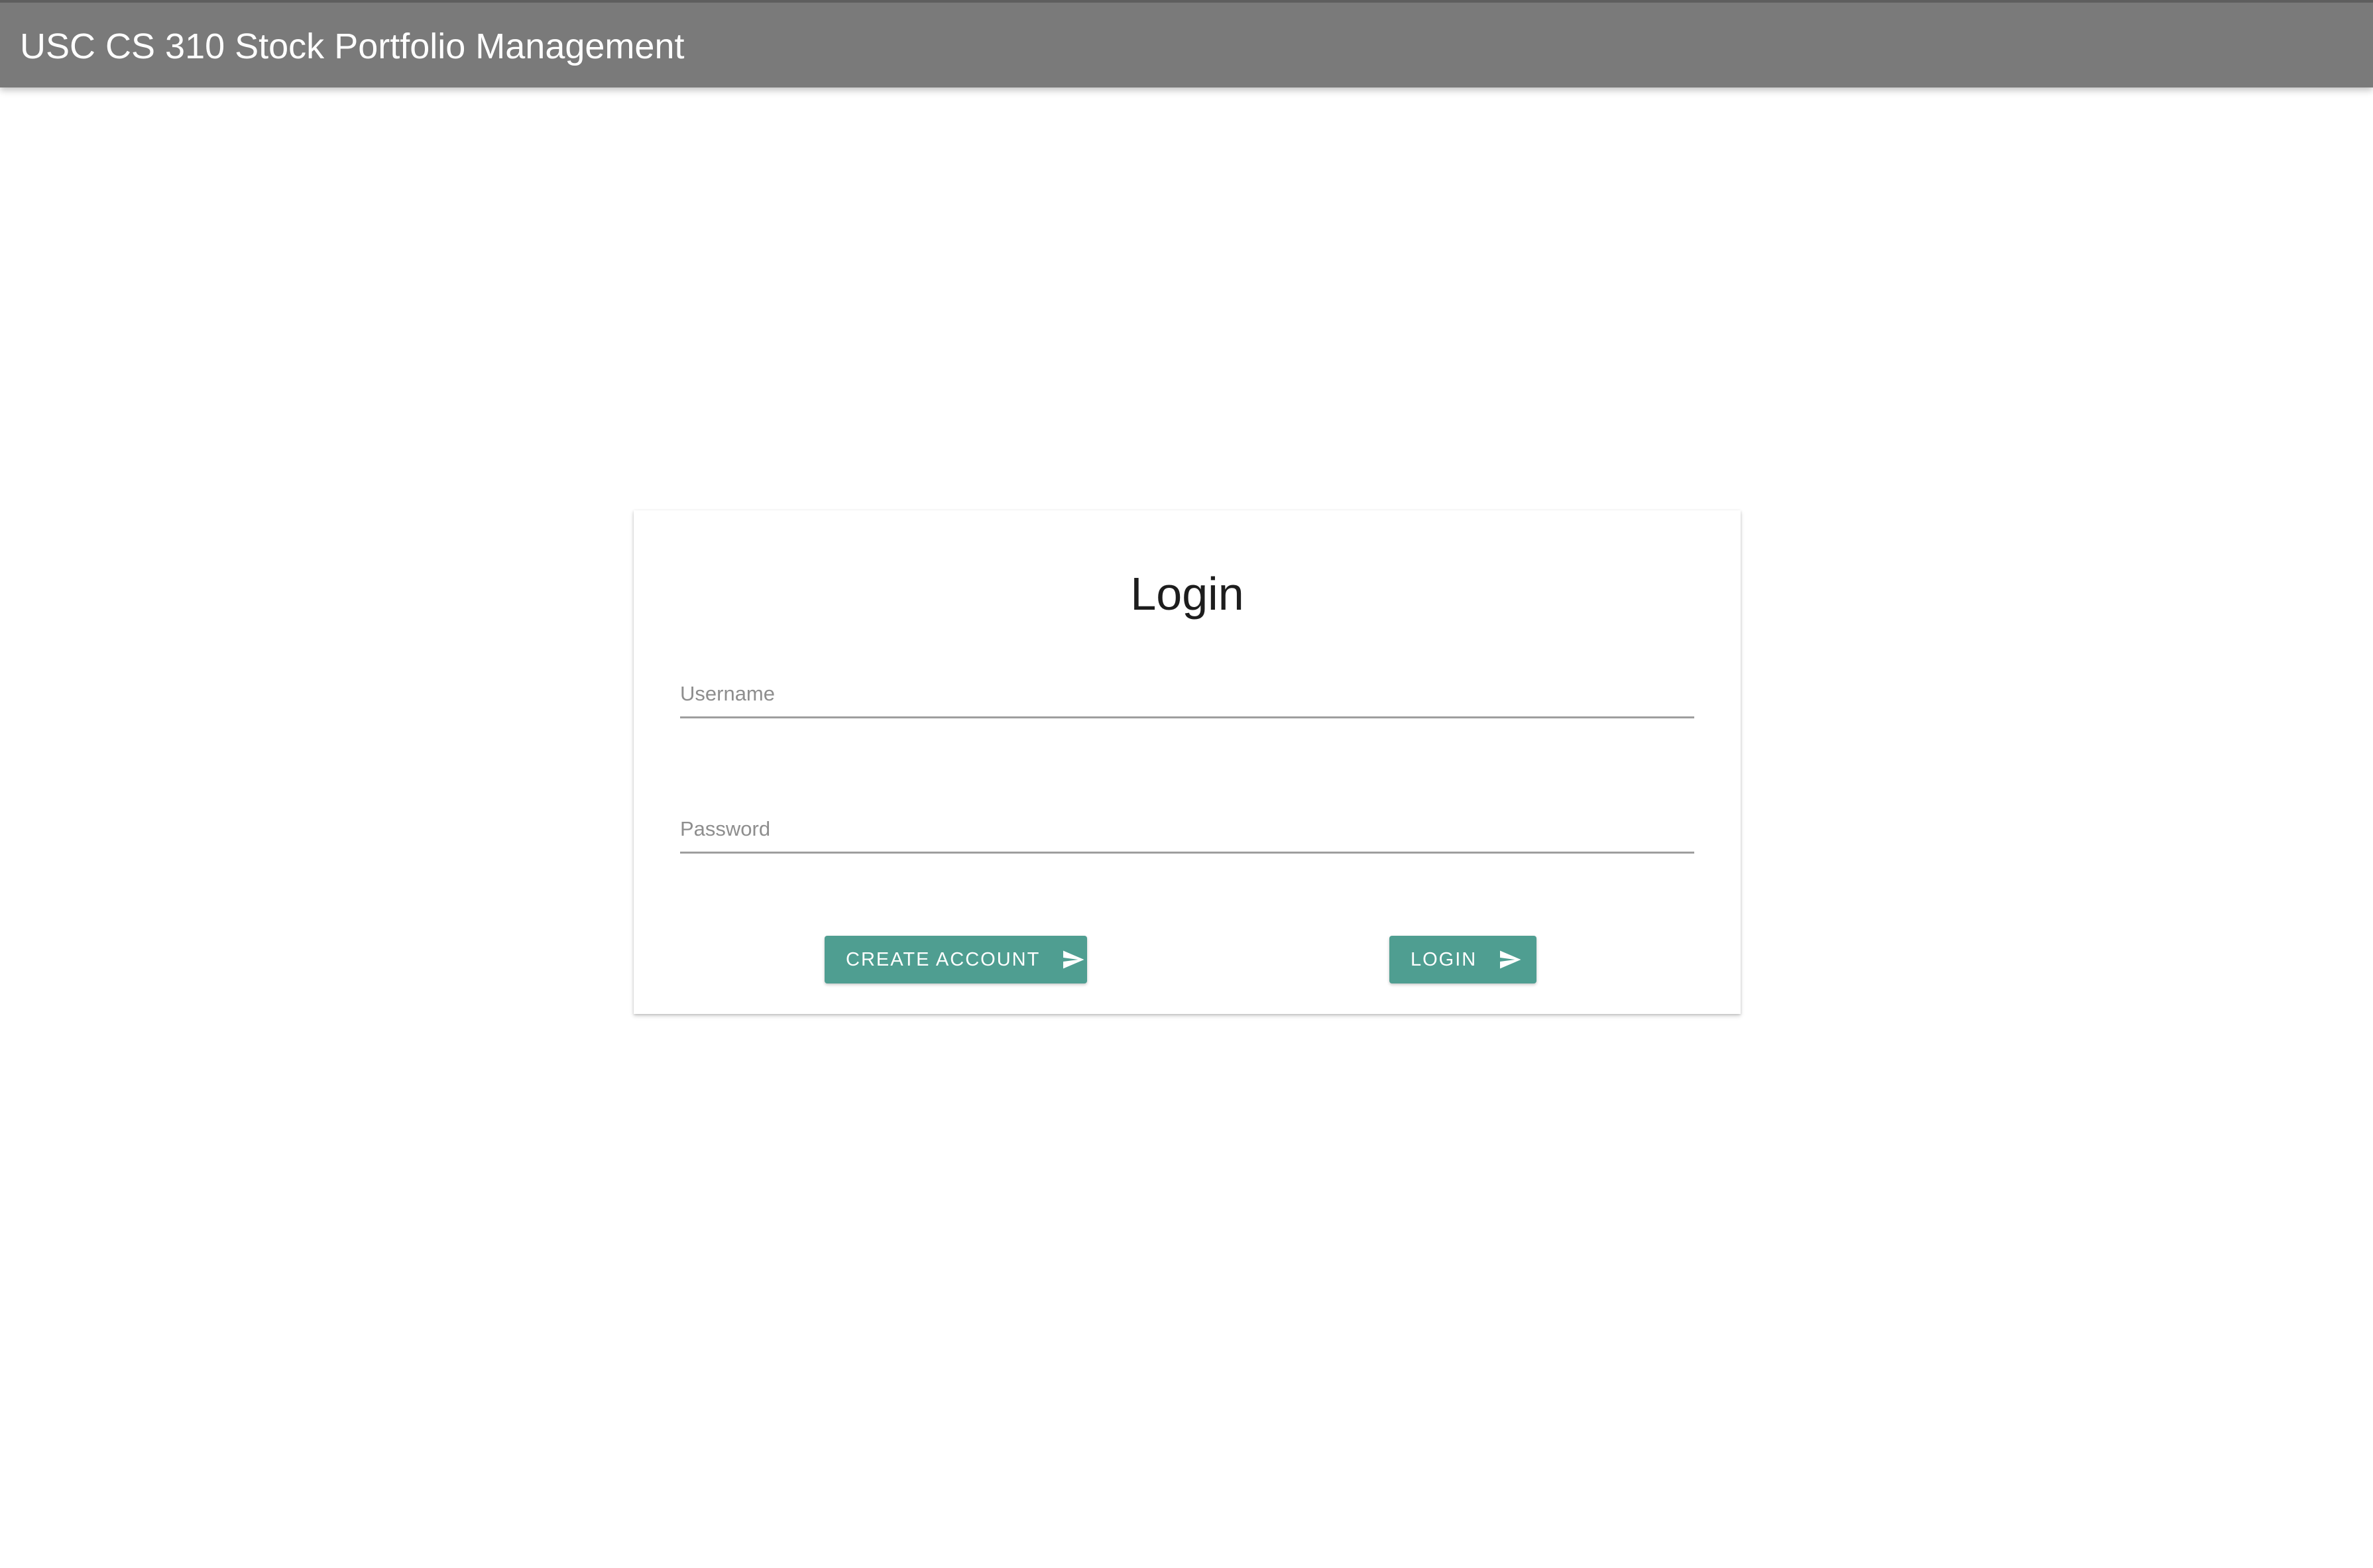 The height and width of the screenshot is (1568, 2373). Describe the element at coordinates (1187, 762) in the screenshot. I see `login-card: Login CREATE ACCOUNT LOGIN` at that location.